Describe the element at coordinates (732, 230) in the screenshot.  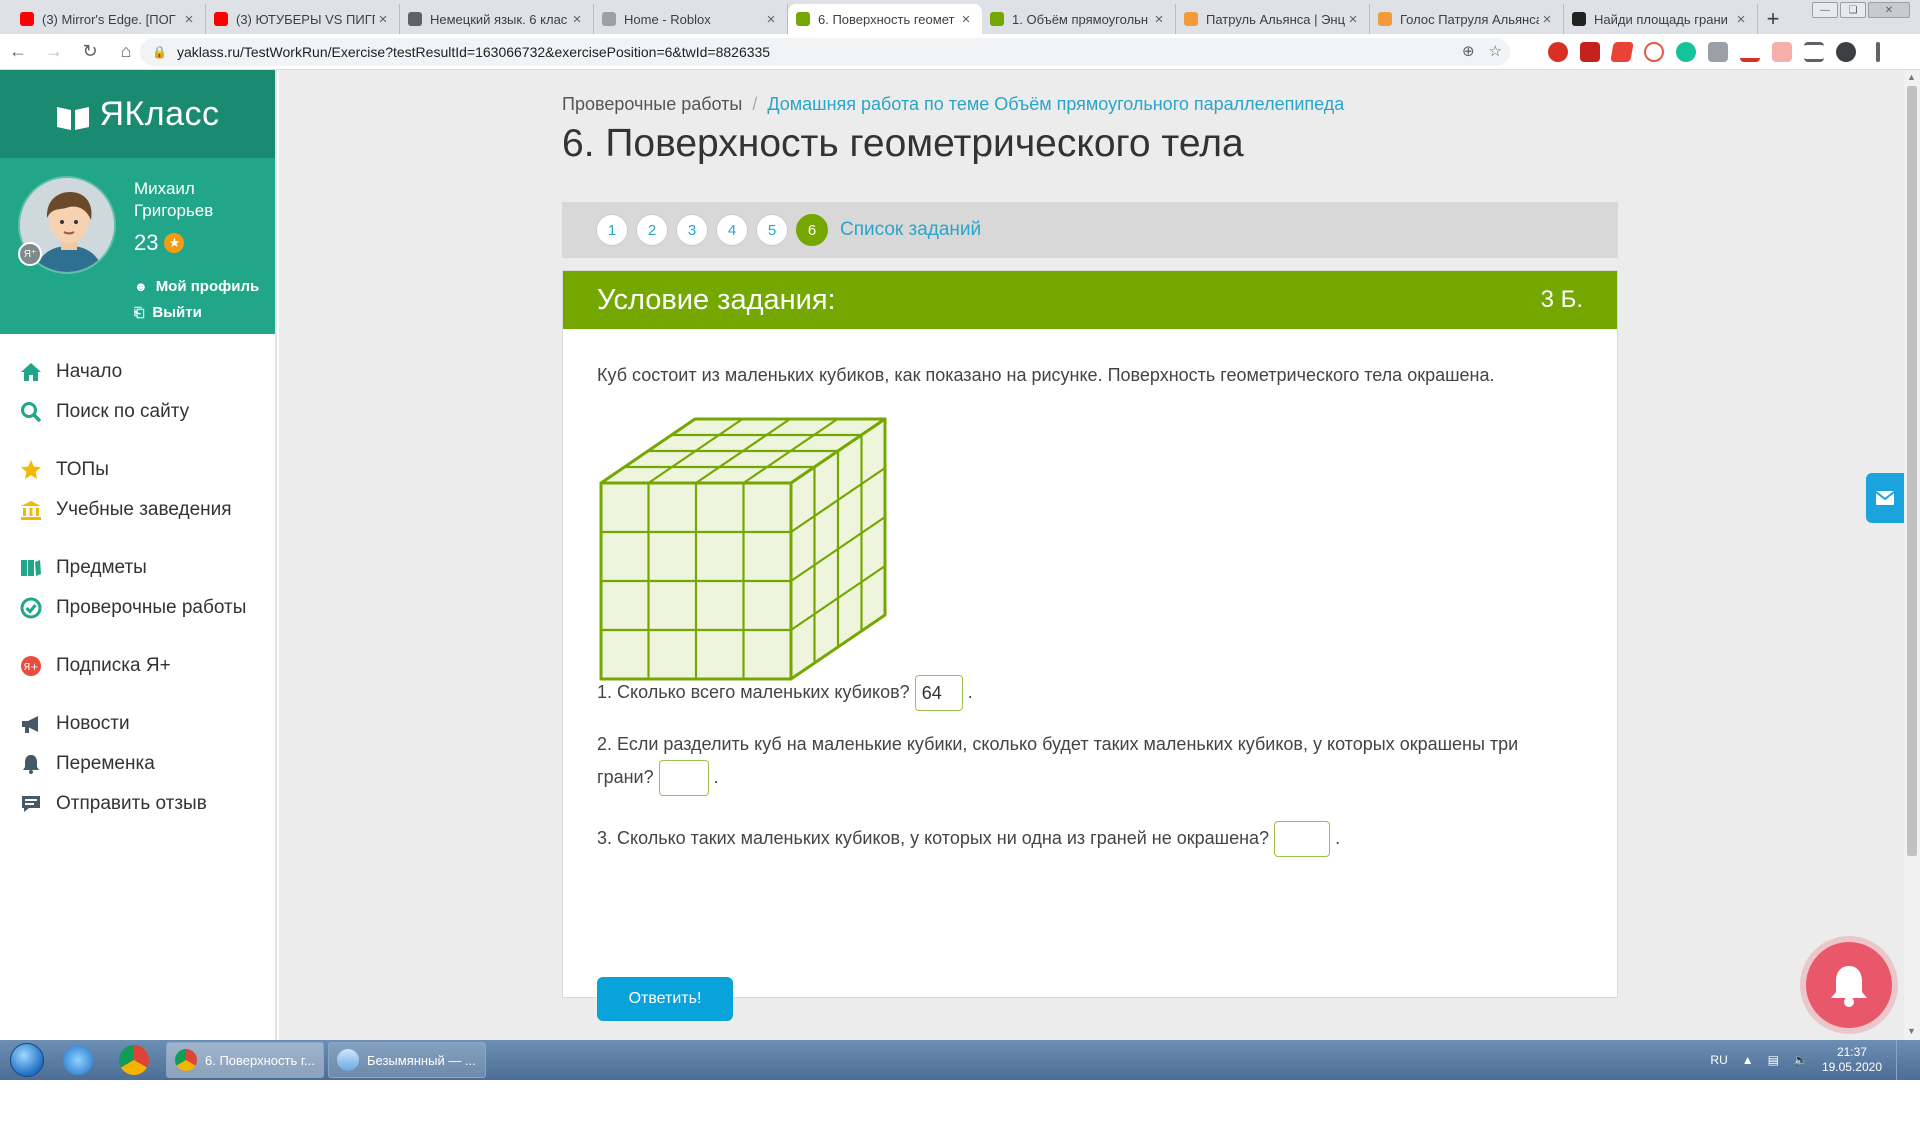
I see `exercise-step-button: 4` at that location.